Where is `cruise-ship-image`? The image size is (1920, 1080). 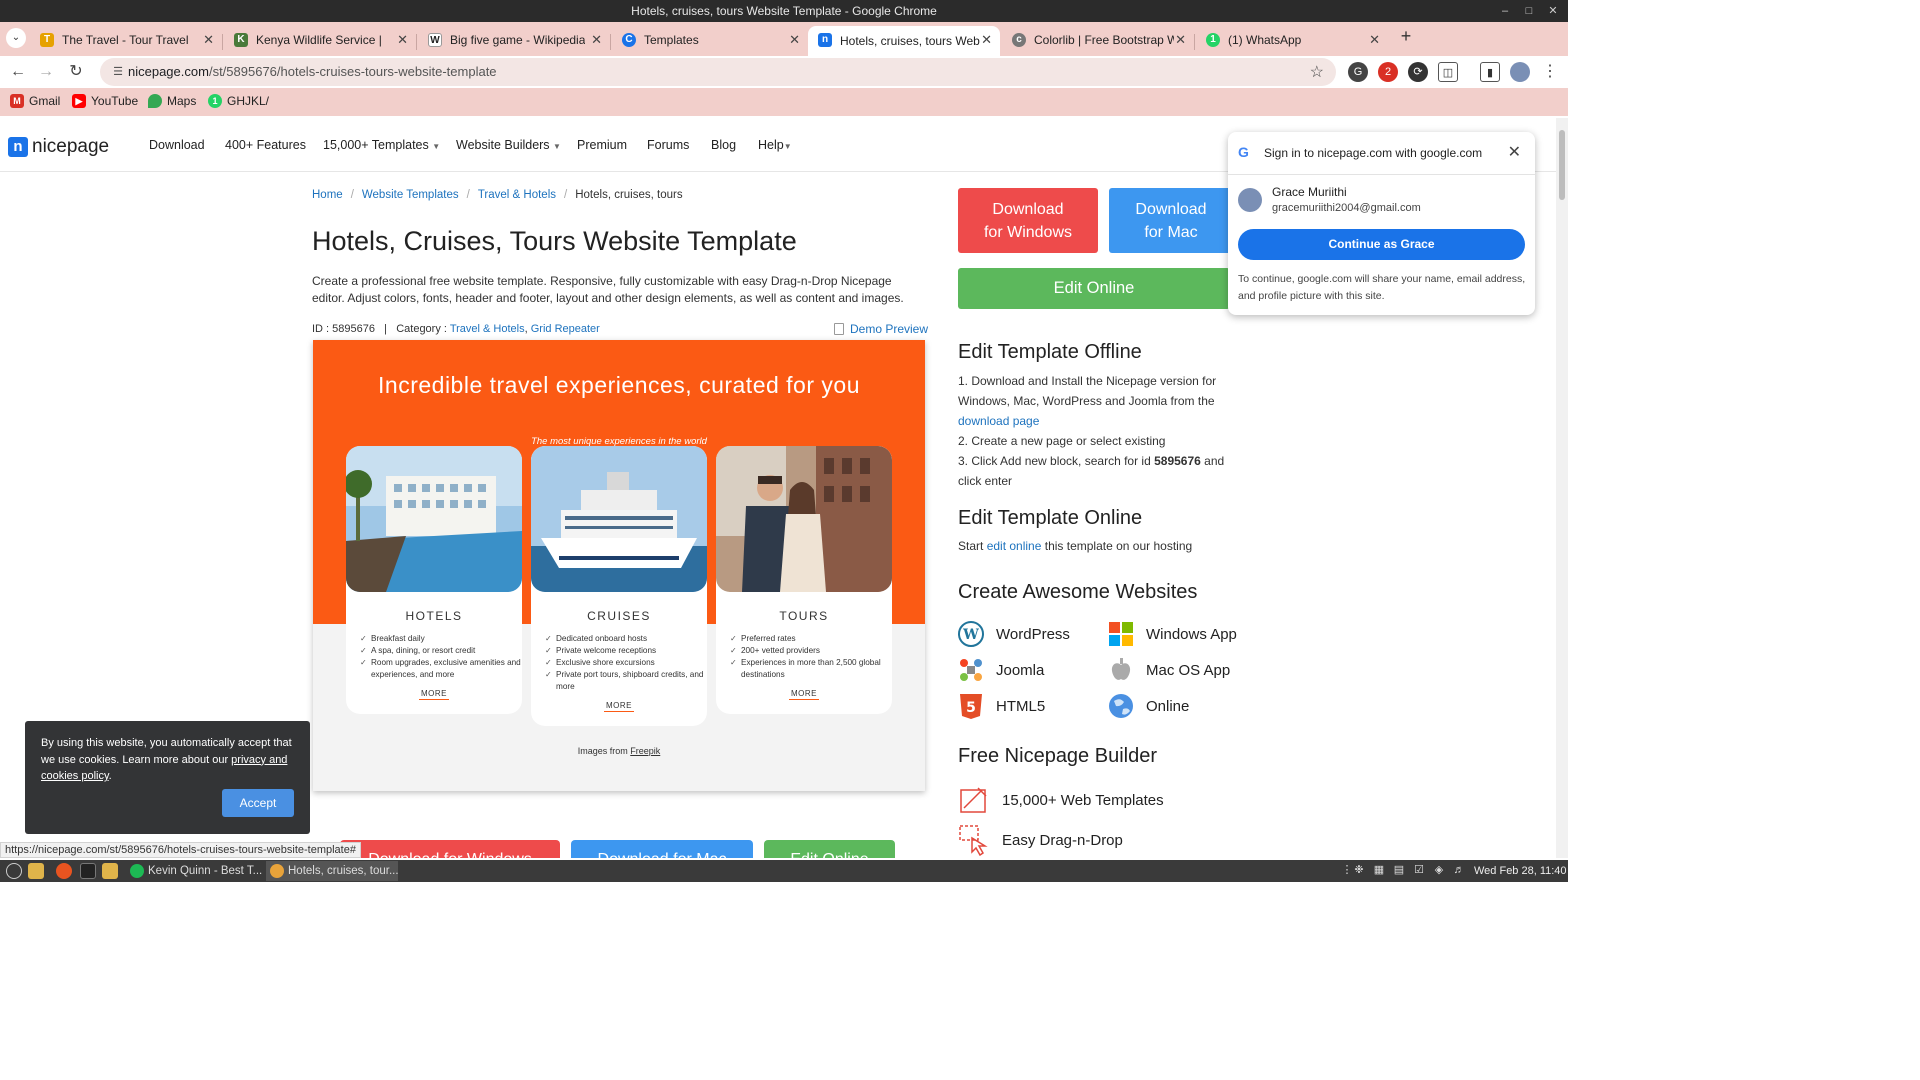 cruise-ship-image is located at coordinates (619, 519).